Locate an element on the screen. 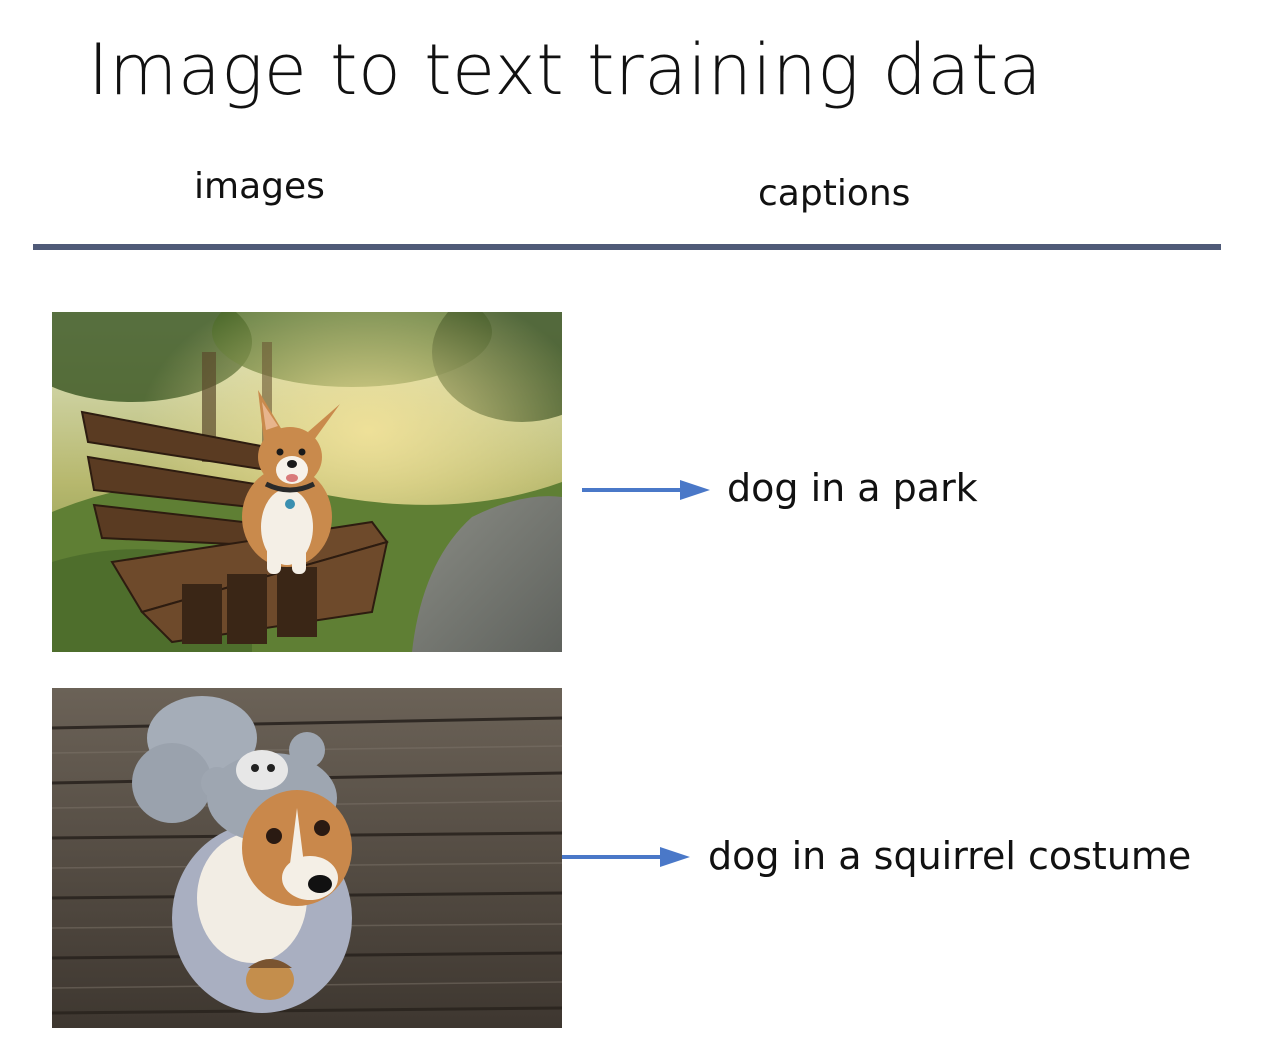  header-divider is located at coordinates (627, 247).